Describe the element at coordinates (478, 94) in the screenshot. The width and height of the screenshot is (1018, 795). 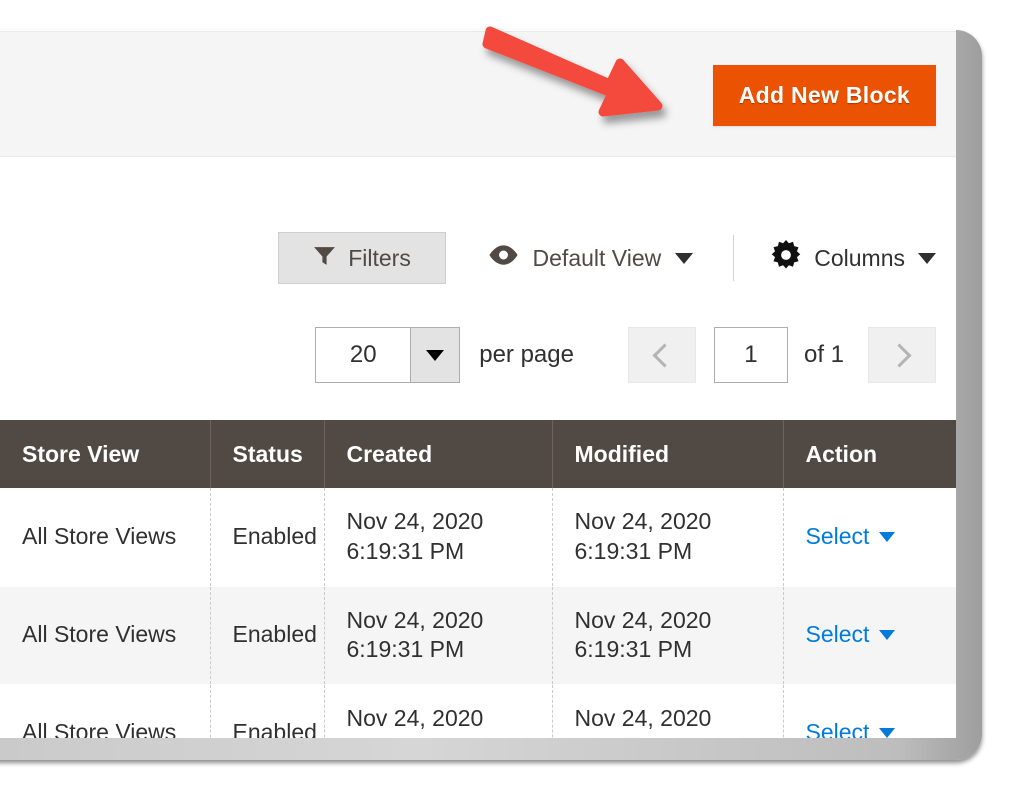
I see `page-actions-bar: Add New Block` at that location.